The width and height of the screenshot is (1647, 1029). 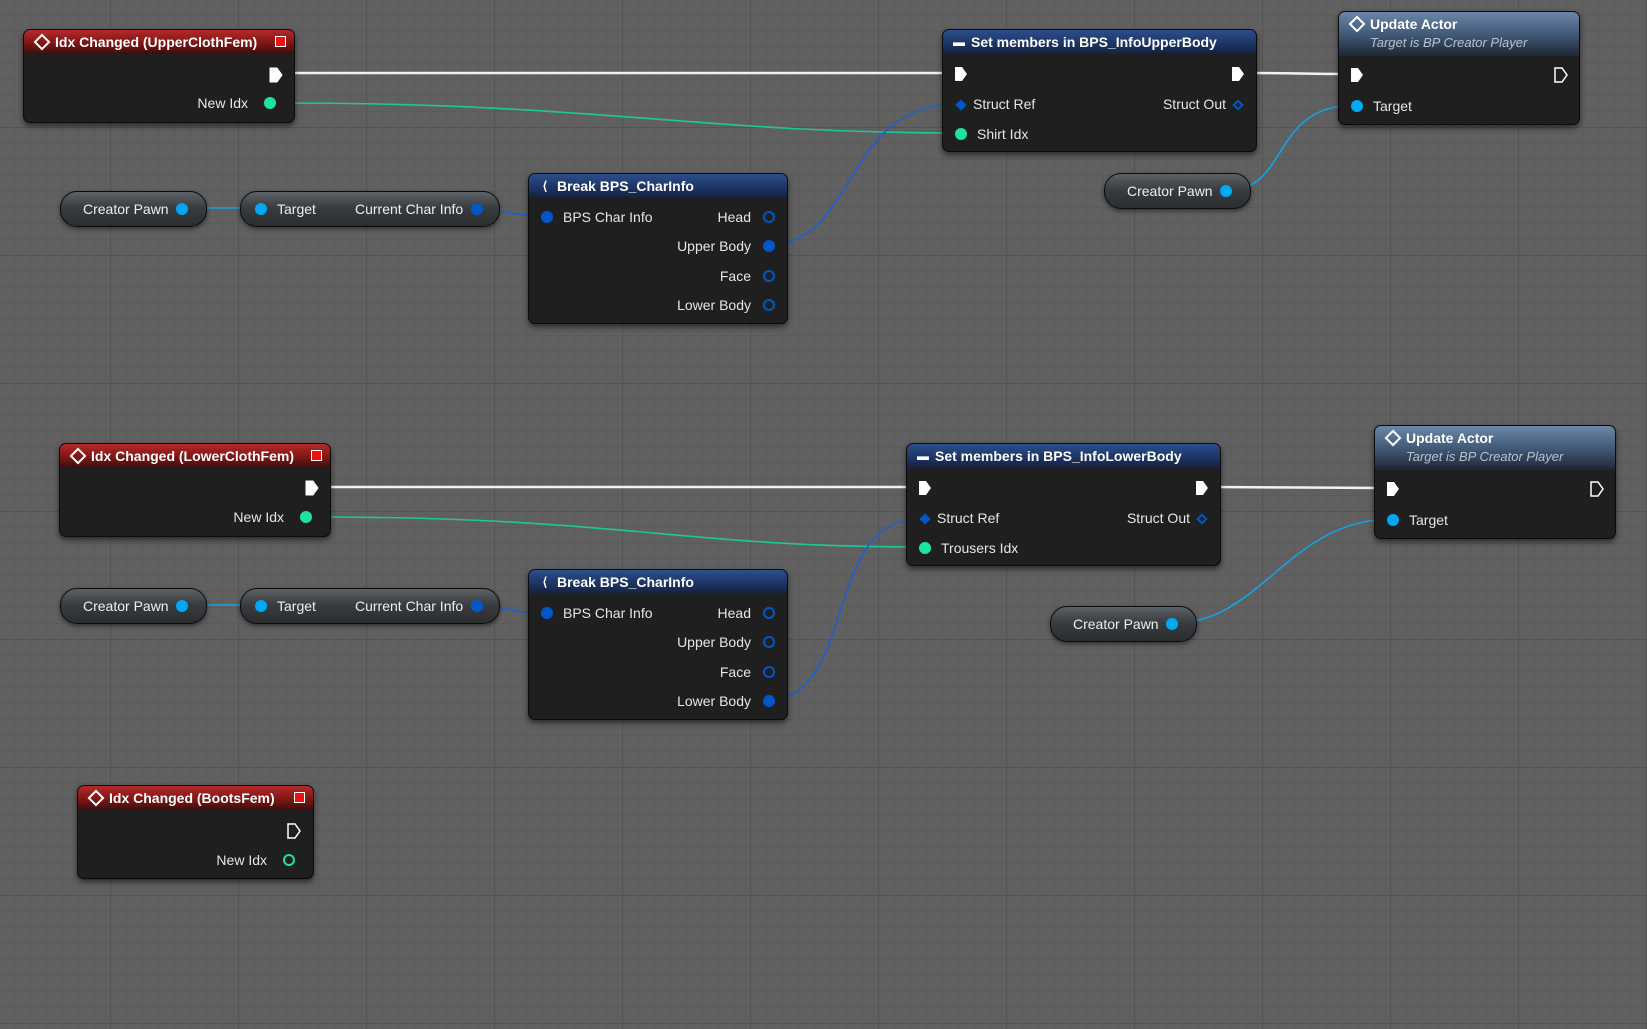 I want to click on event-node-header: Idx Changed (UpperClothFem), so click(x=159, y=42).